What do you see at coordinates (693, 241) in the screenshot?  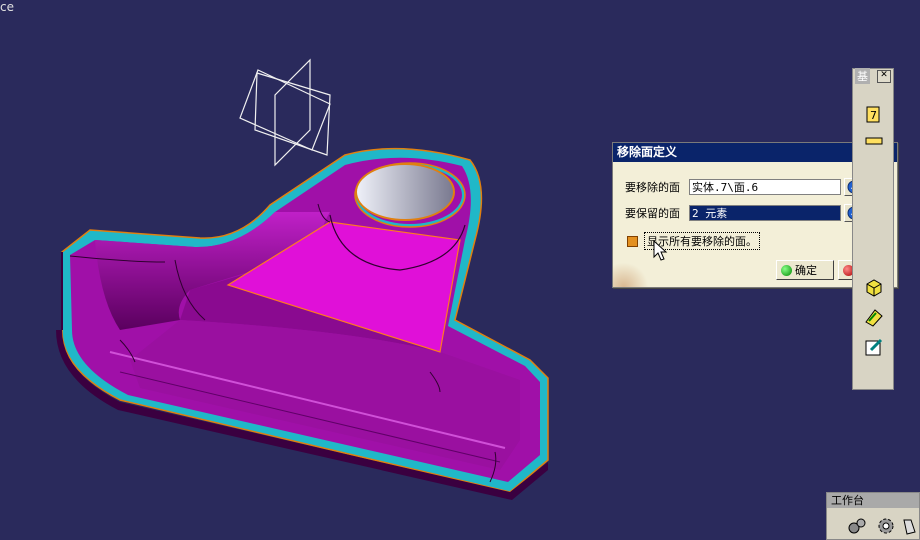 I see `show-all-row: 显示所有要移除的面。` at bounding box center [693, 241].